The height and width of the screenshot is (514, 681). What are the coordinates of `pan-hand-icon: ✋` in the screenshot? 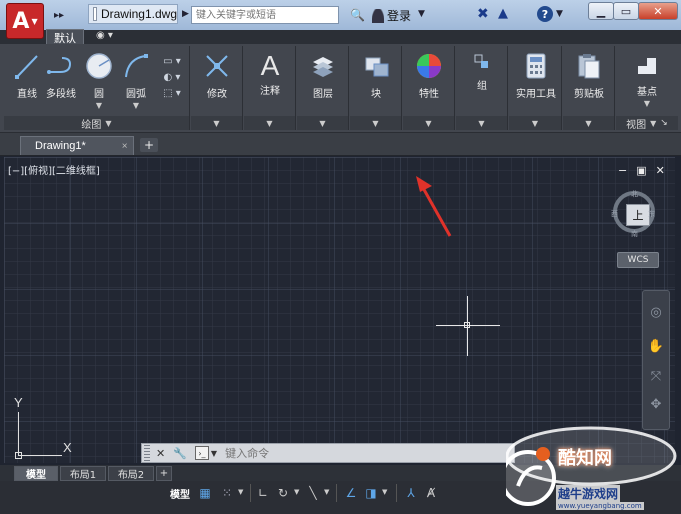 It's located at (656, 348).